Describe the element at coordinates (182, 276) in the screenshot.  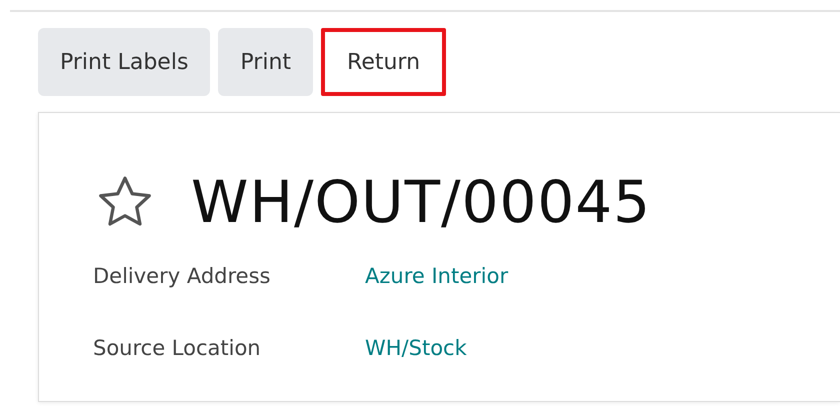
I see `field-label: Delivery Address` at that location.